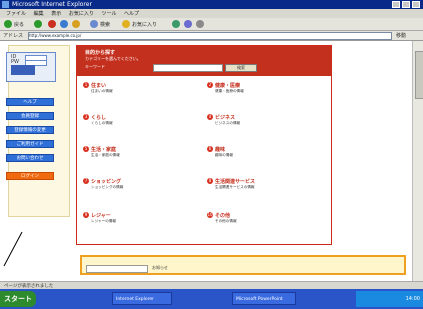 The width and height of the screenshot is (423, 309). Describe the element at coordinates (227, 85) in the screenshot. I see `category-title: 健康・医療` at that location.